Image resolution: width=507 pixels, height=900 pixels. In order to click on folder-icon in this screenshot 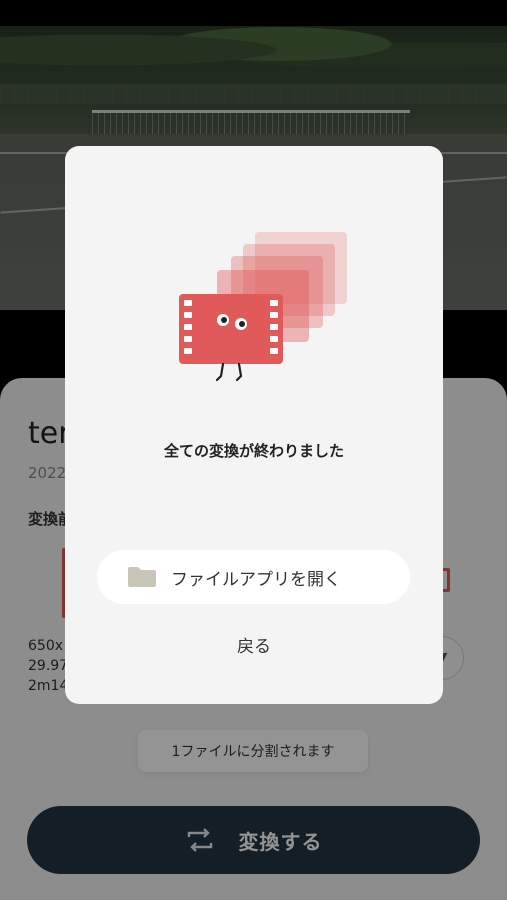, I will do `click(142, 577)`.